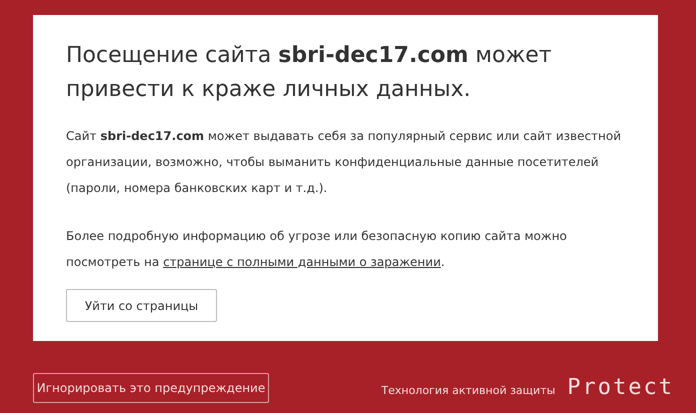 This screenshot has width=696, height=413. I want to click on leave-page-button: Уйти со страницы, so click(141, 305).